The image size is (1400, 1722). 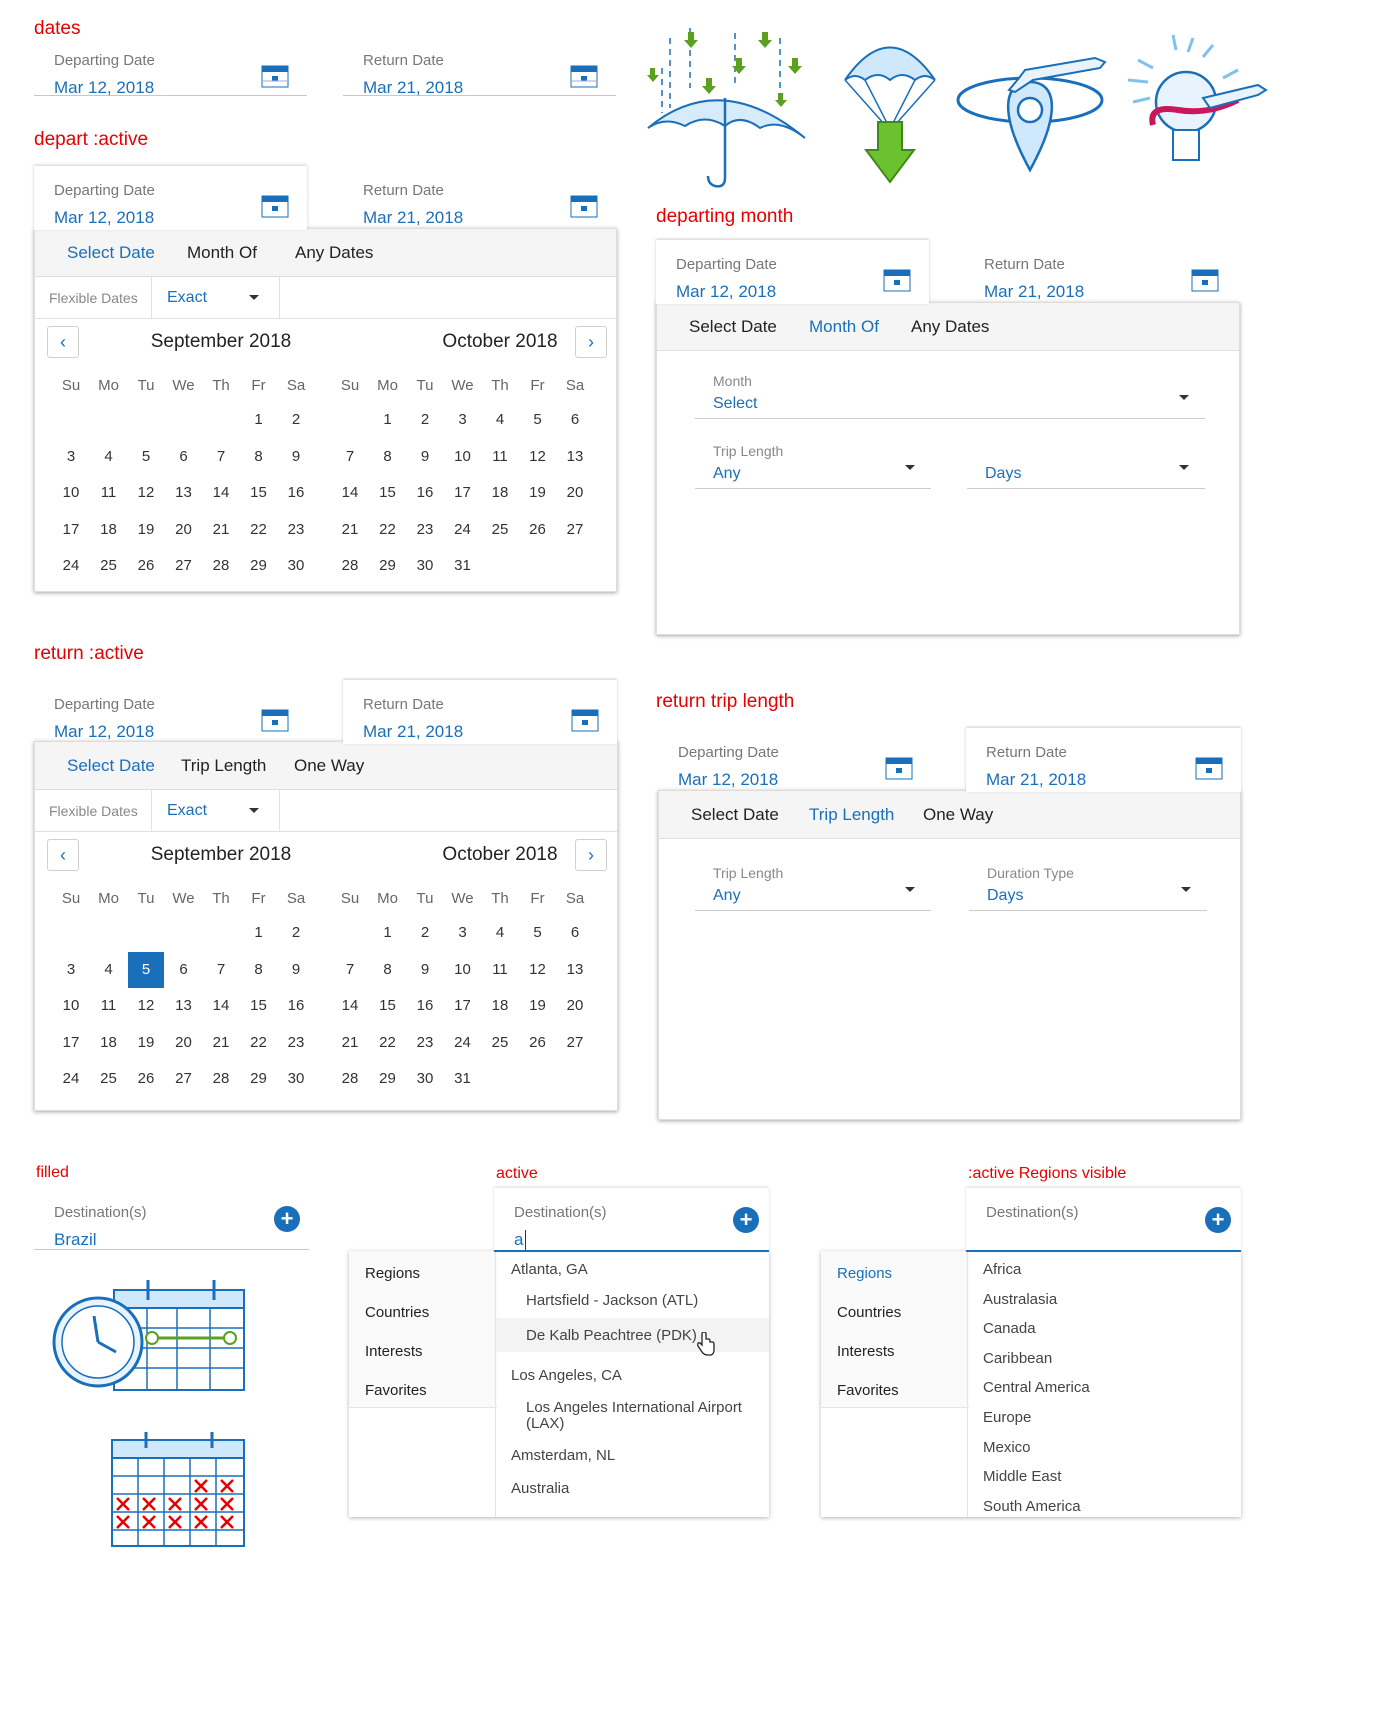 What do you see at coordinates (634, 1407) in the screenshot?
I see `result-item: Los Angeles International Airport` at bounding box center [634, 1407].